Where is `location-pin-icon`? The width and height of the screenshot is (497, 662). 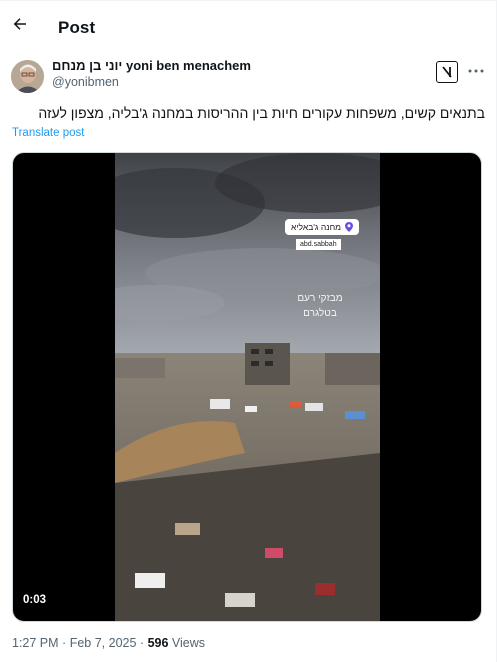
location-pin-icon is located at coordinates (349, 227).